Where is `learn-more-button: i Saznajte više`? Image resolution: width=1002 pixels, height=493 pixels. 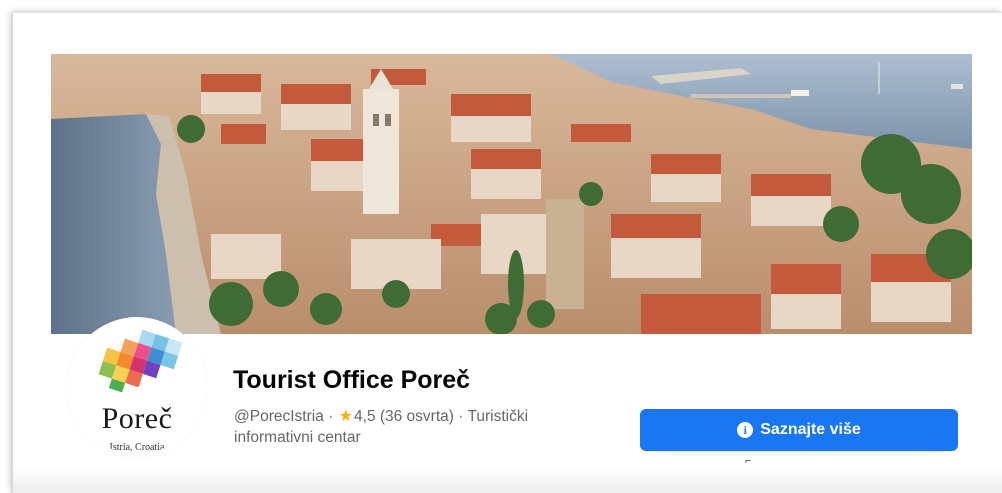
learn-more-button: i Saznajte više is located at coordinates (799, 430).